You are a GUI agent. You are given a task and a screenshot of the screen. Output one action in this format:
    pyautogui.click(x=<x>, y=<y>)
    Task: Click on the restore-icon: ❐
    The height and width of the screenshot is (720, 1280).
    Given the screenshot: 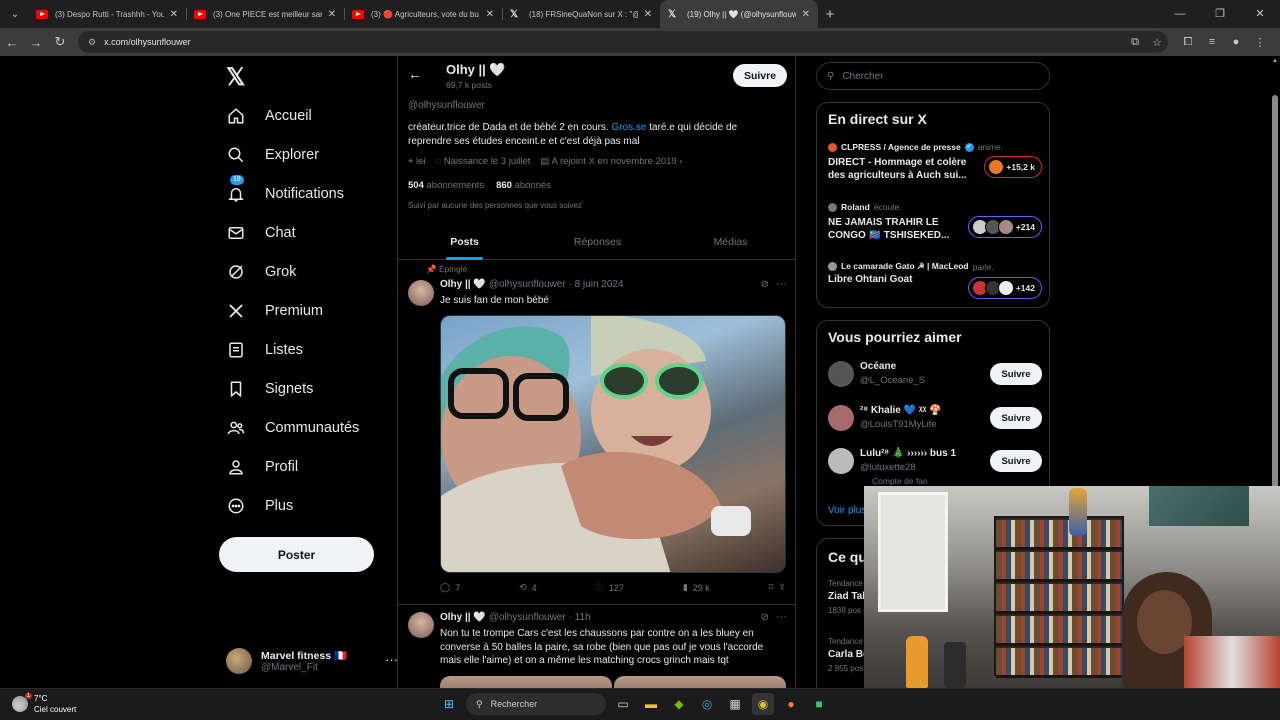 What is the action you would take?
    pyautogui.click(x=1220, y=14)
    